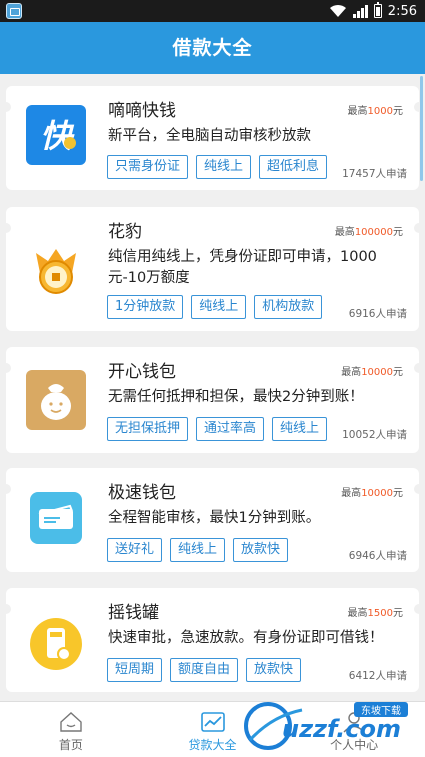  Describe the element at coordinates (402, 11) in the screenshot. I see `clock: 2:56` at that location.